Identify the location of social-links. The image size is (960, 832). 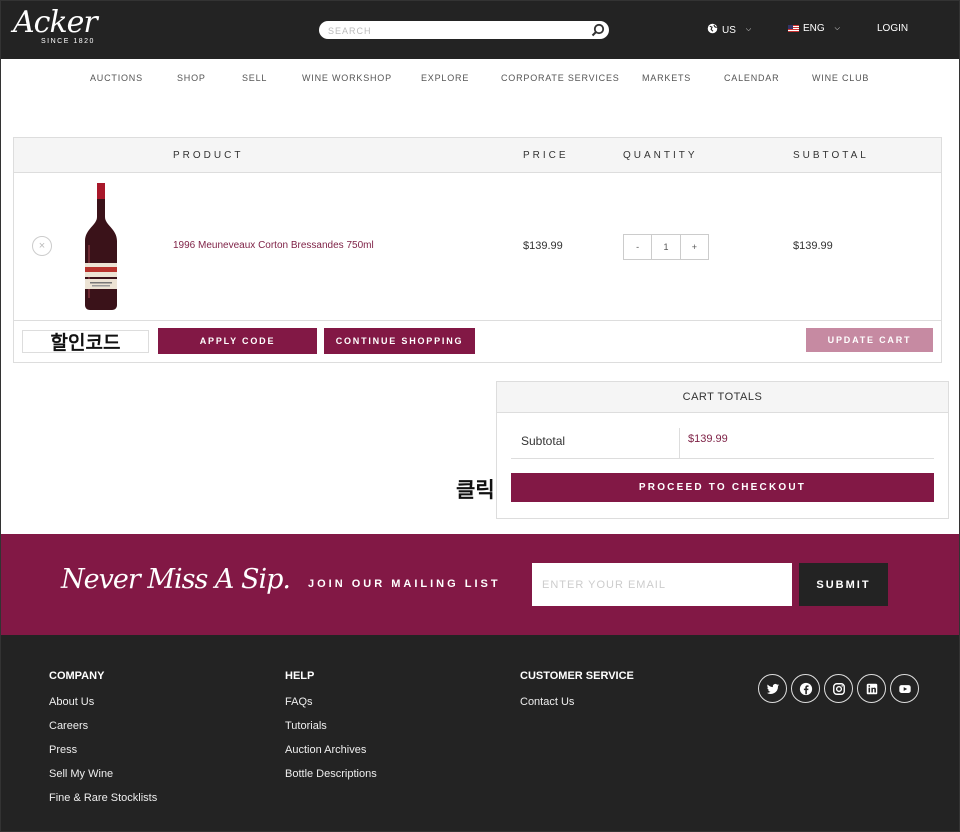
(838, 688).